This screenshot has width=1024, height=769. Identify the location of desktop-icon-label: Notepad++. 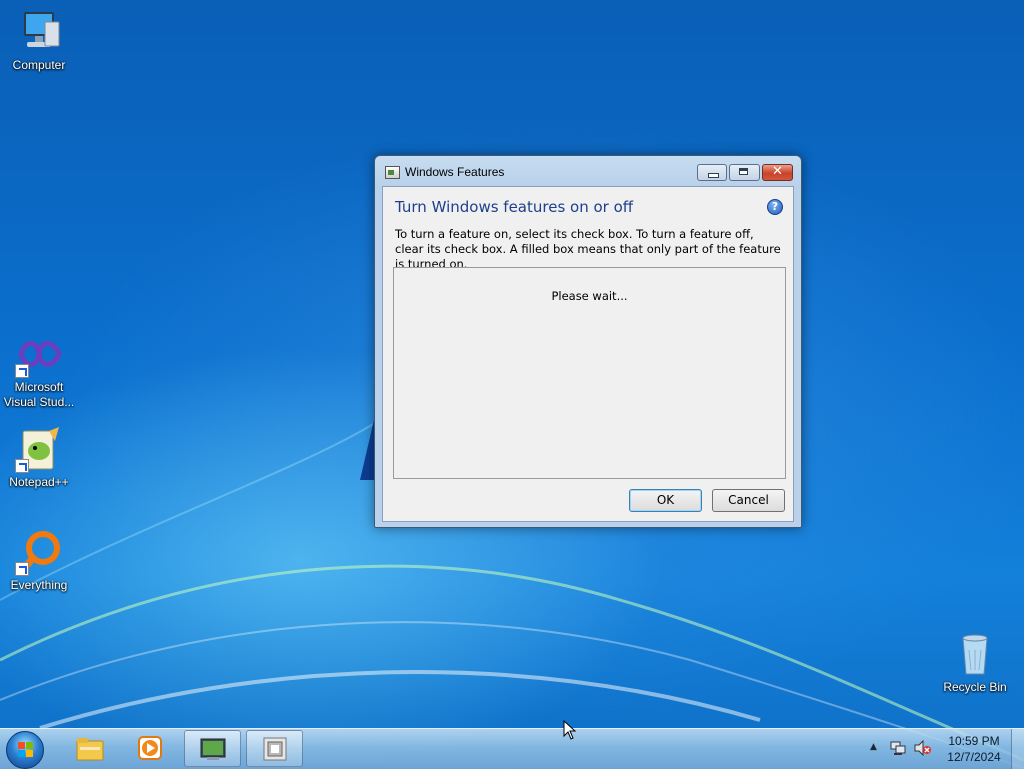
(39, 482).